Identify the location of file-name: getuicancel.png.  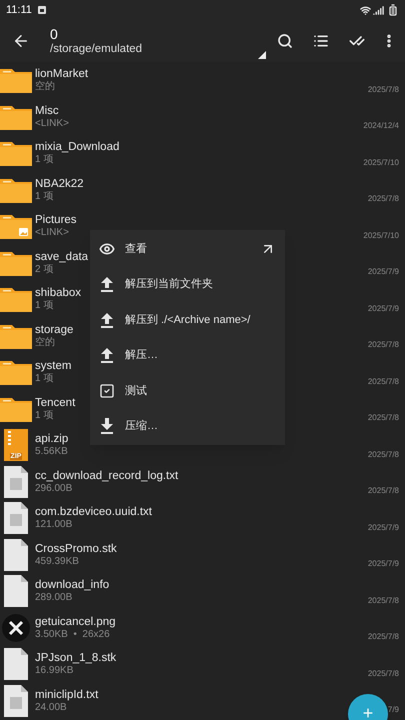
(75, 621).